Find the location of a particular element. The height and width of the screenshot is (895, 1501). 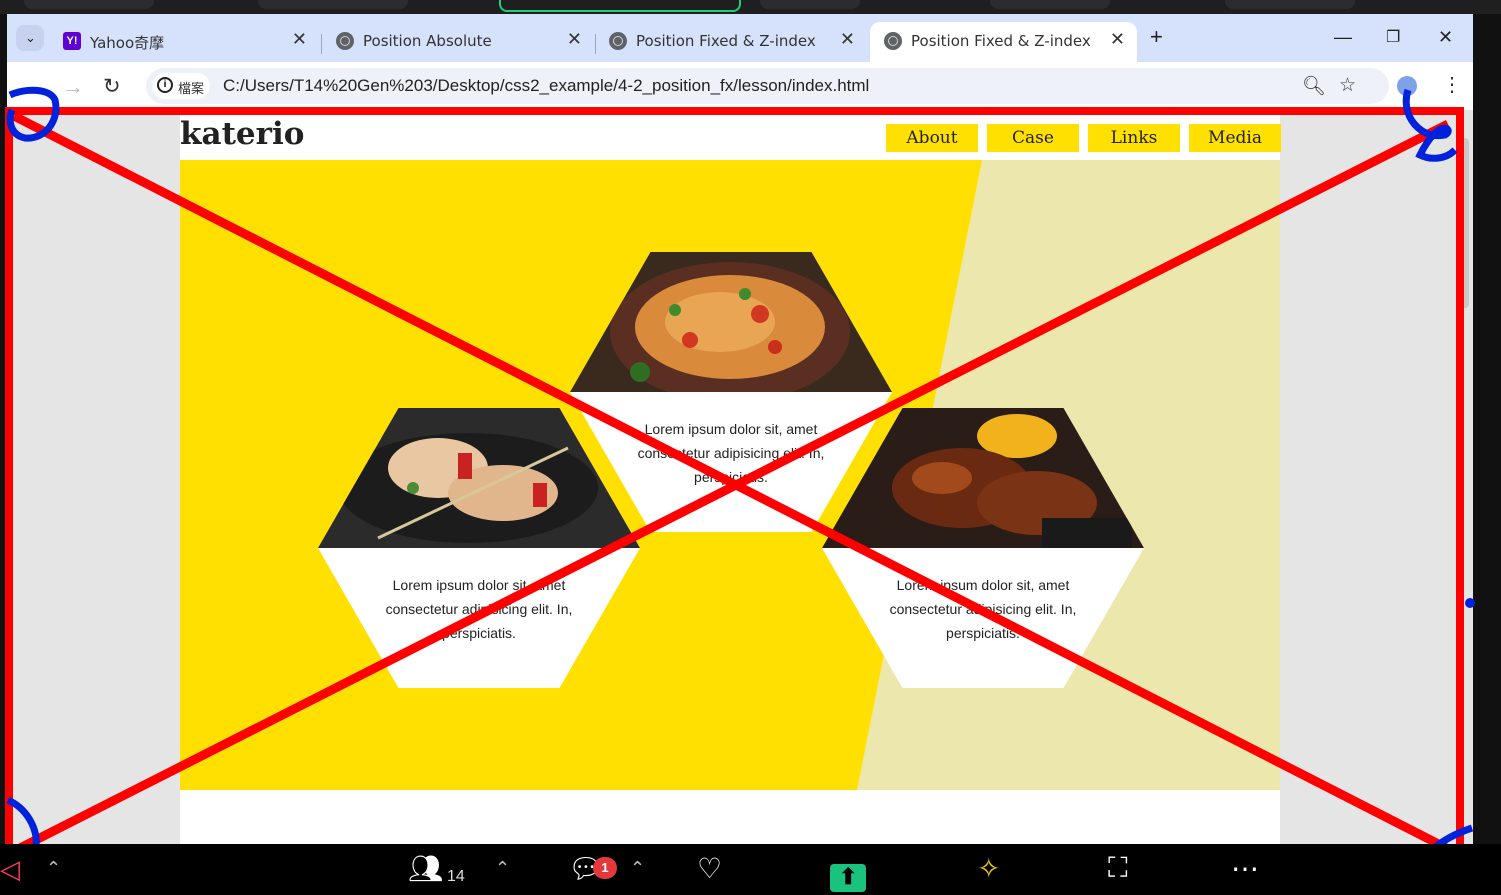

tab-position-absolute: Position Absolute ✕ is located at coordinates (458, 42).